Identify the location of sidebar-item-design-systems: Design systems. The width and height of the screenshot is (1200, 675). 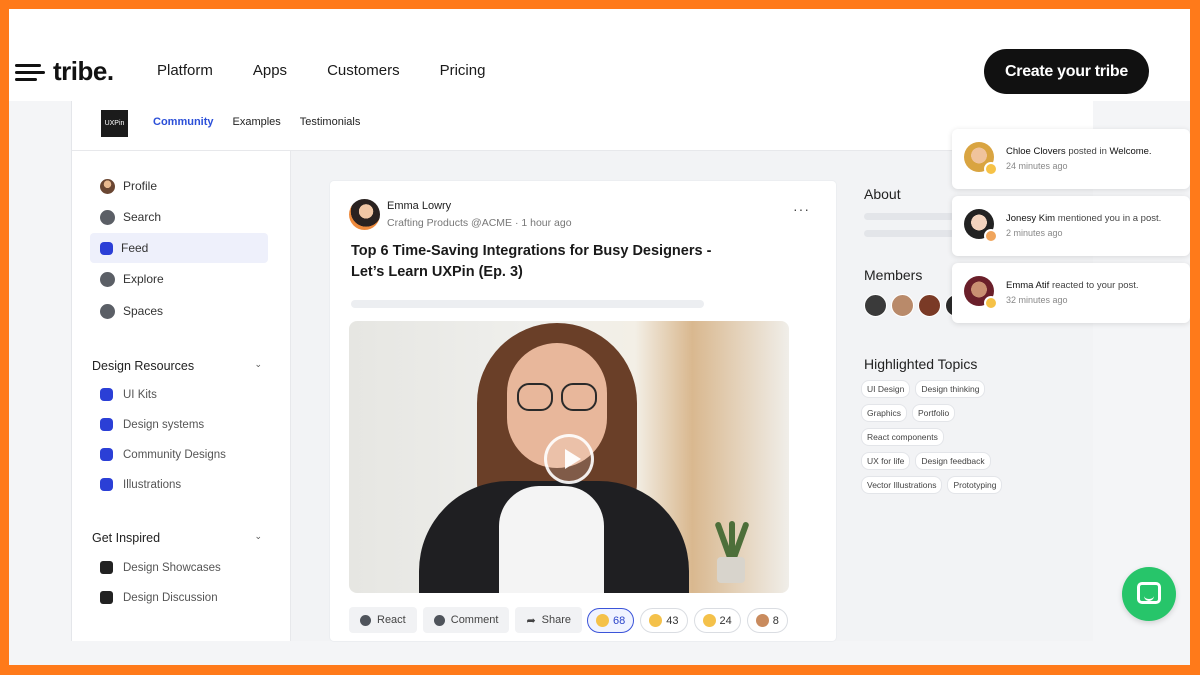
(152, 424).